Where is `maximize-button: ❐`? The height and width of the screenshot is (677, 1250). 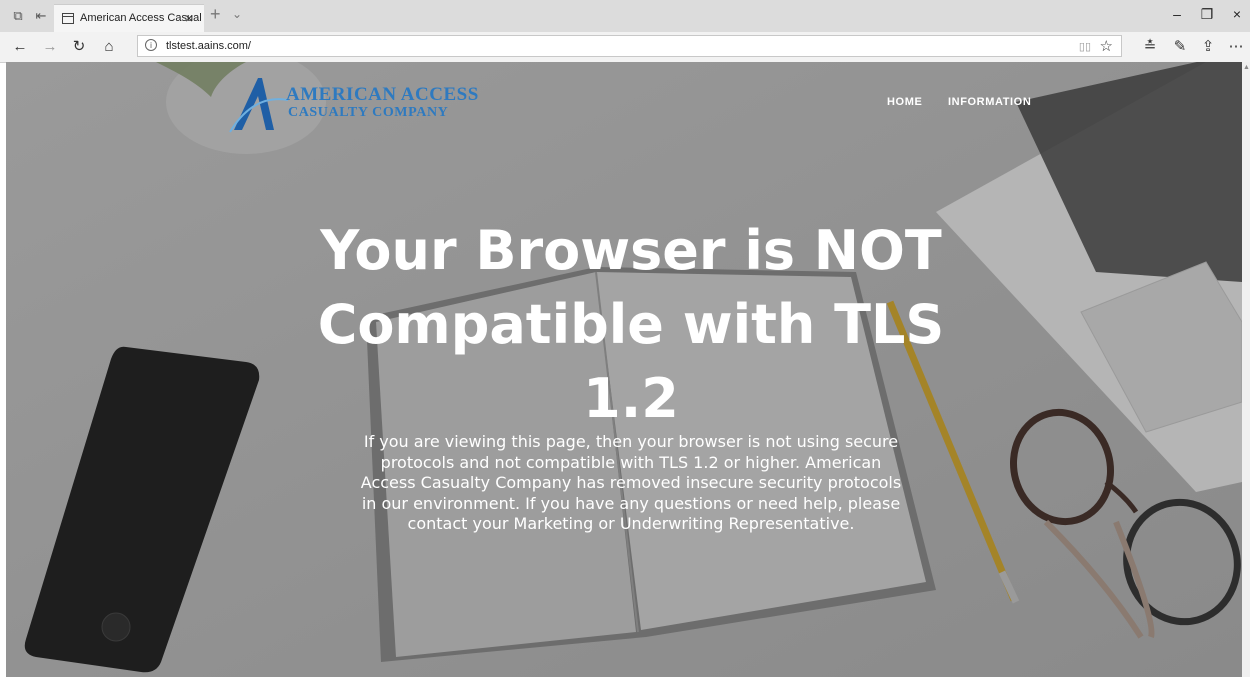 maximize-button: ❐ is located at coordinates (1207, 14).